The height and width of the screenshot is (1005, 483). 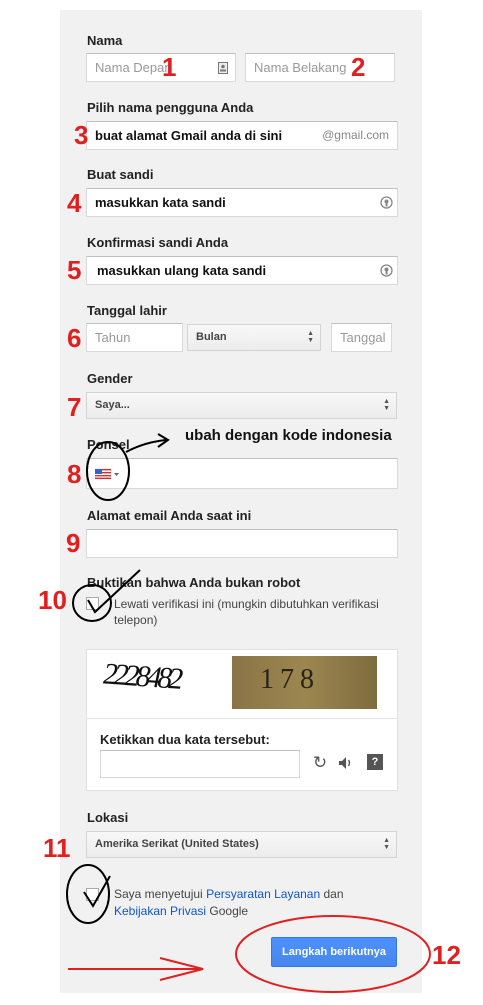 I want to click on skip-checkmark, so click(x=114, y=591).